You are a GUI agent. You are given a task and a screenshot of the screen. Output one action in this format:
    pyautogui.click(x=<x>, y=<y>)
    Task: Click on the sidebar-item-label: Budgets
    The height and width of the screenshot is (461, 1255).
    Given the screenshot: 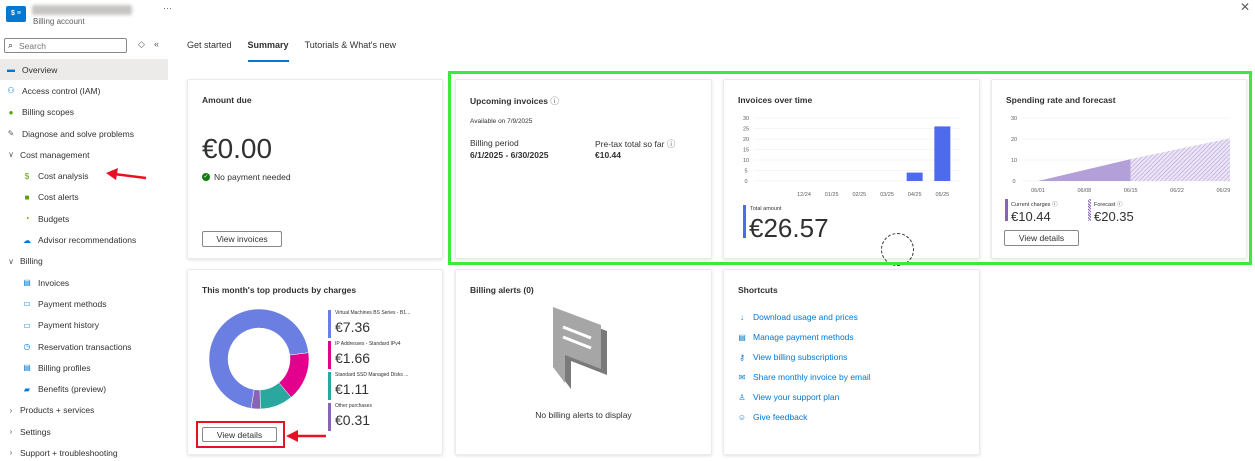 What is the action you would take?
    pyautogui.click(x=54, y=218)
    